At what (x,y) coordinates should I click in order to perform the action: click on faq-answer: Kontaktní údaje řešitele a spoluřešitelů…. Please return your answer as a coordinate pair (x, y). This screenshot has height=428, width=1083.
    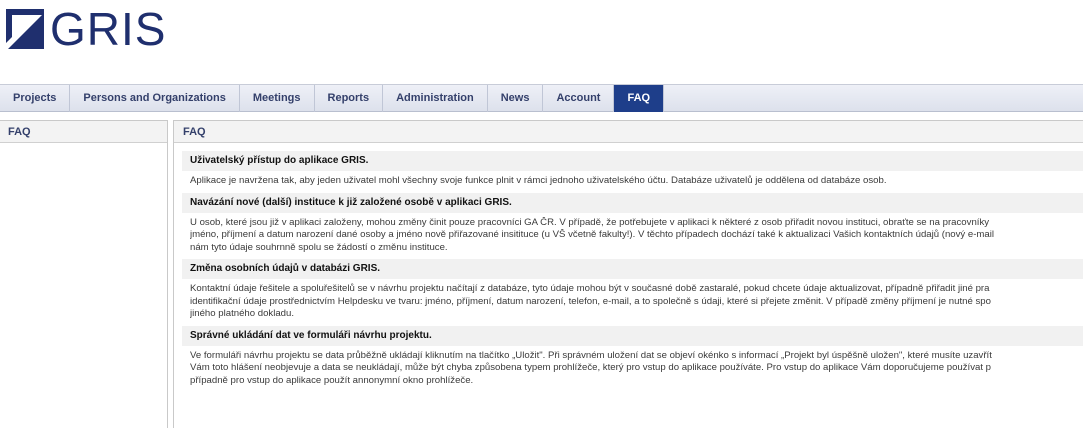
    Looking at the image, I should click on (632, 302).